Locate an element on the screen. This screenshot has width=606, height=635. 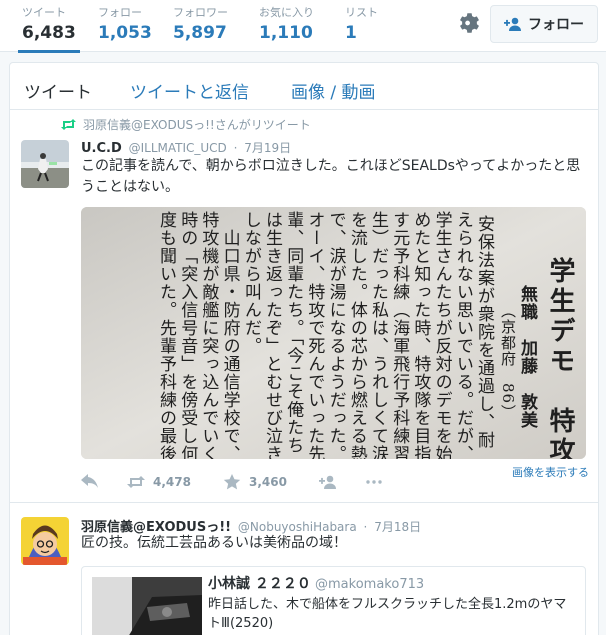
timeline-tabs: ツイート ツイートと返信 画像 / 動画 is located at coordinates (304, 86).